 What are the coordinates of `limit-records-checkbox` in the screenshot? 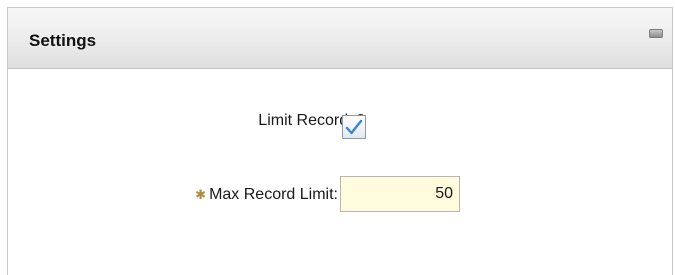 It's located at (354, 127).